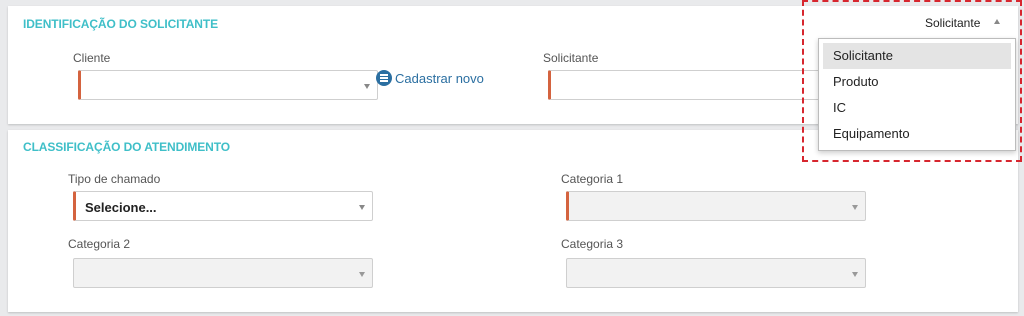 The image size is (1024, 316). I want to click on cadastrar-novo-link: Cadastrar novo, so click(430, 78).